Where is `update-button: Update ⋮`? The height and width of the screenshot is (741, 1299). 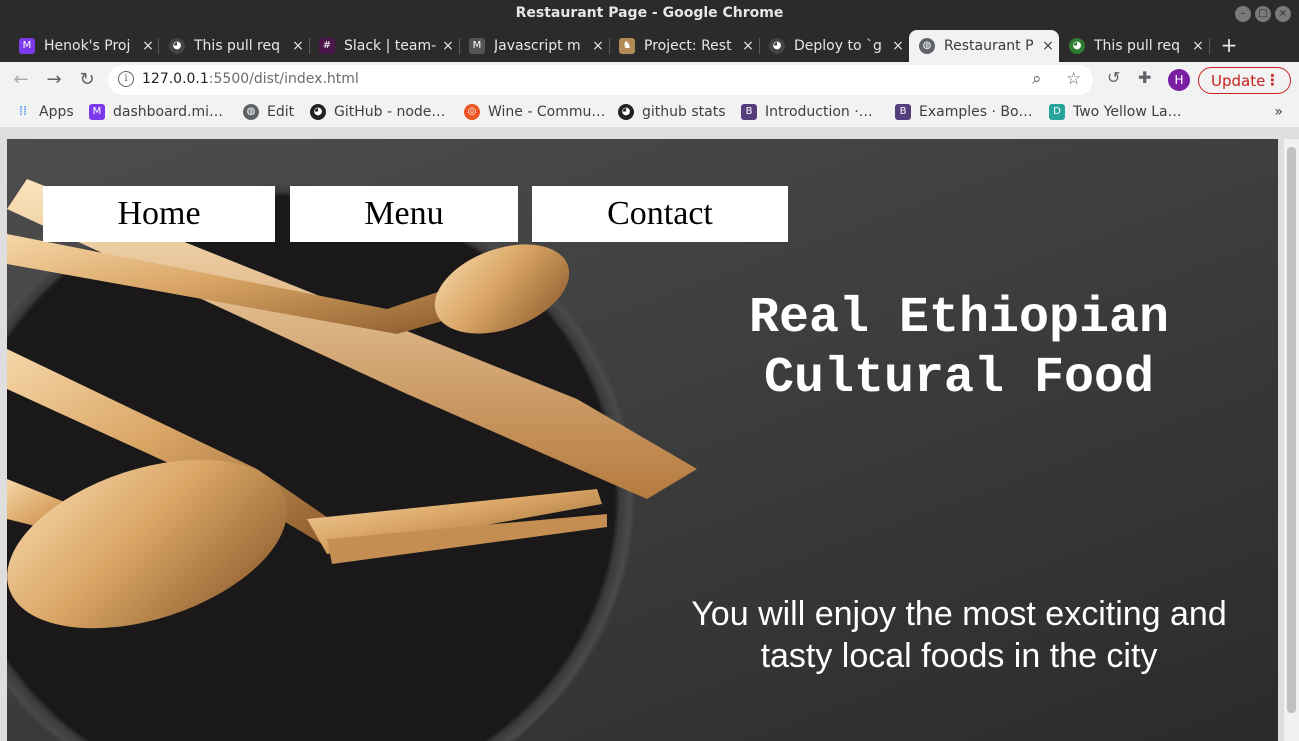
update-button: Update ⋮ is located at coordinates (1244, 80).